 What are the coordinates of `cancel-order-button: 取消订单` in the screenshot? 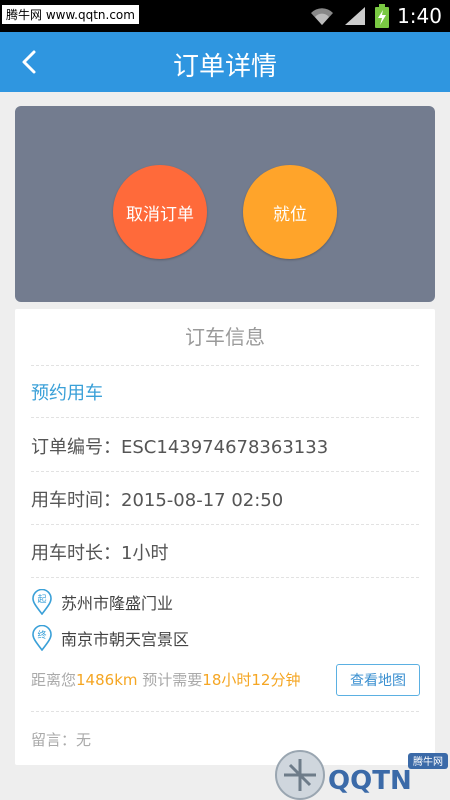 It's located at (160, 212).